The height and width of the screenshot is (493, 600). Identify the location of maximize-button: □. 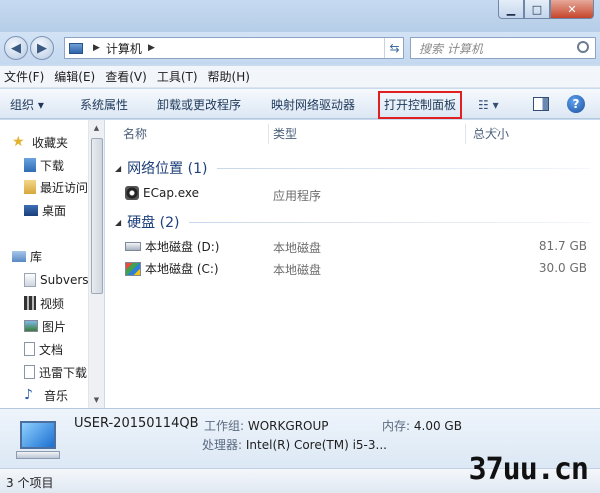
(537, 9).